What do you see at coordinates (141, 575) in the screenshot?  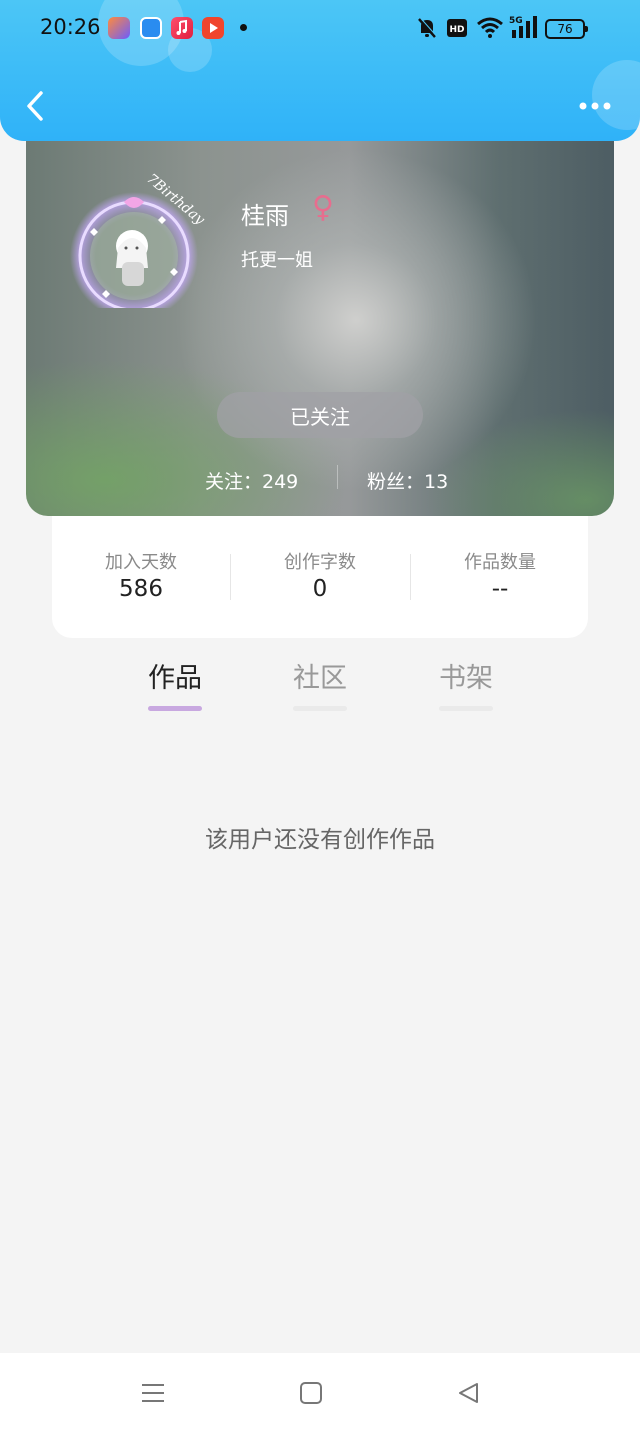 I see `stat-join-days: 加入天数 586` at bounding box center [141, 575].